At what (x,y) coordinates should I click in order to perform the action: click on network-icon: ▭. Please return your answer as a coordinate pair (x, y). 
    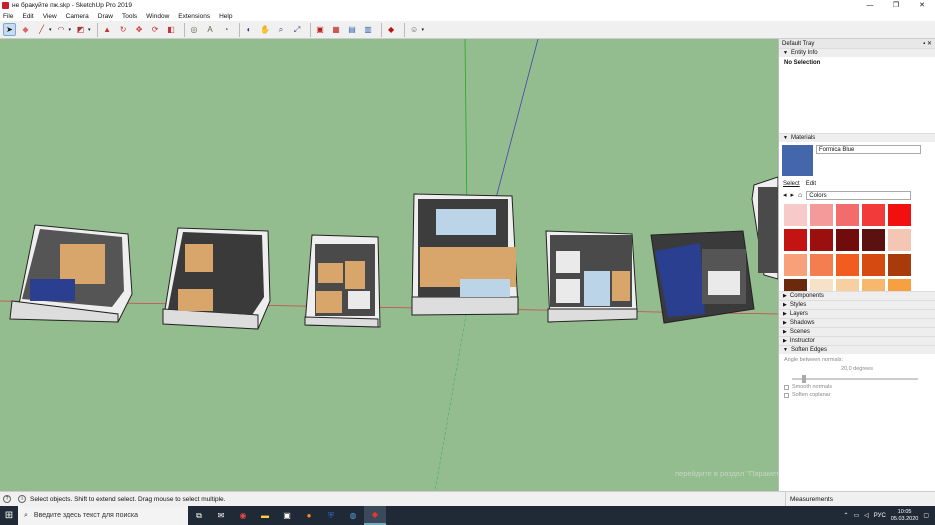
    Looking at the image, I should click on (856, 515).